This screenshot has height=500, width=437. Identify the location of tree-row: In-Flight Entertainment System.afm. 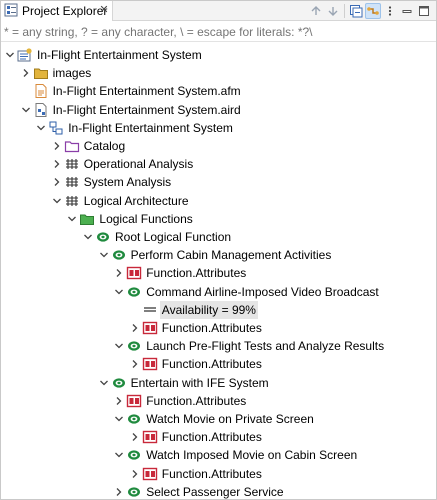
(218, 91).